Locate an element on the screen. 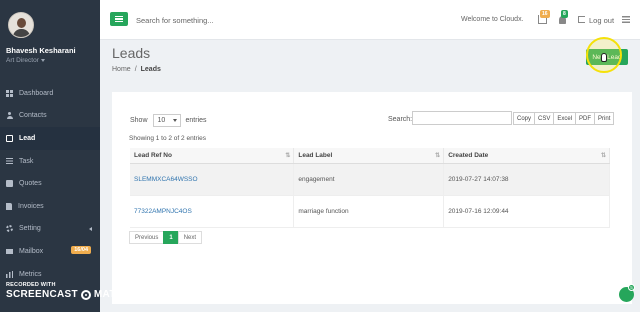 Image resolution: width=640 pixels, height=312 pixels. breadcrumb-home: Home is located at coordinates (121, 69).